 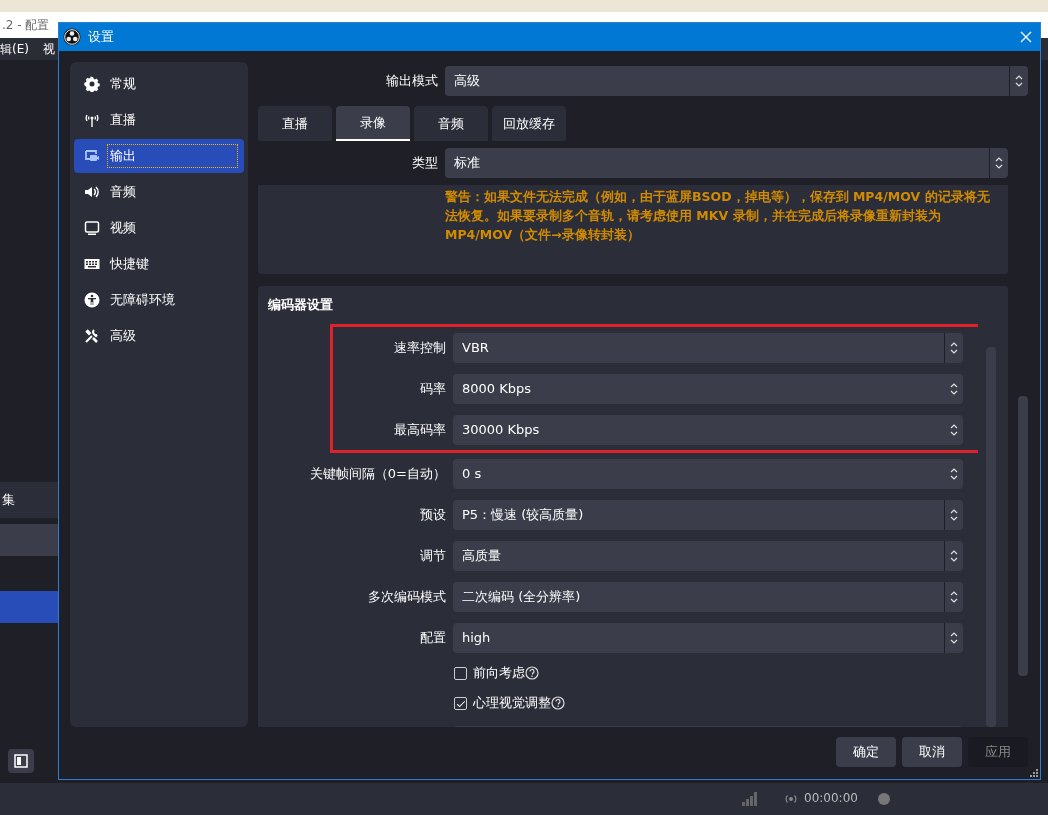 What do you see at coordinates (300, 305) in the screenshot?
I see `section-title: 编码器设置` at bounding box center [300, 305].